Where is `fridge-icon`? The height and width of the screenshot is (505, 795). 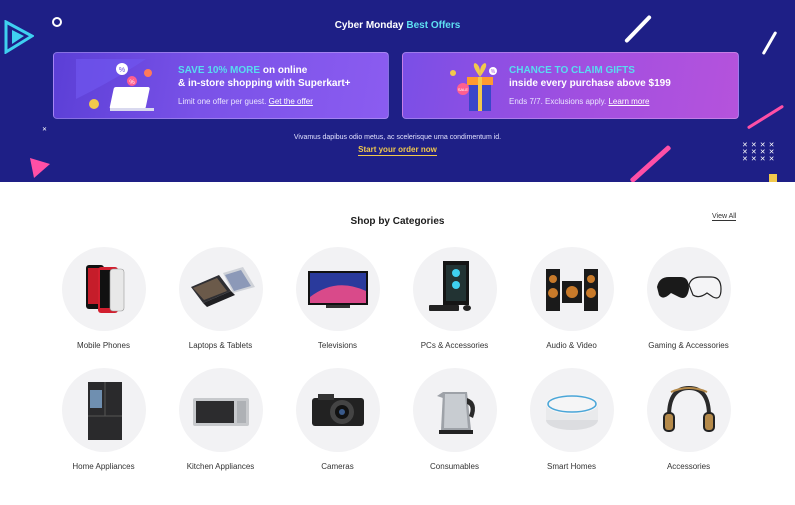
fridge-icon is located at coordinates (104, 411).